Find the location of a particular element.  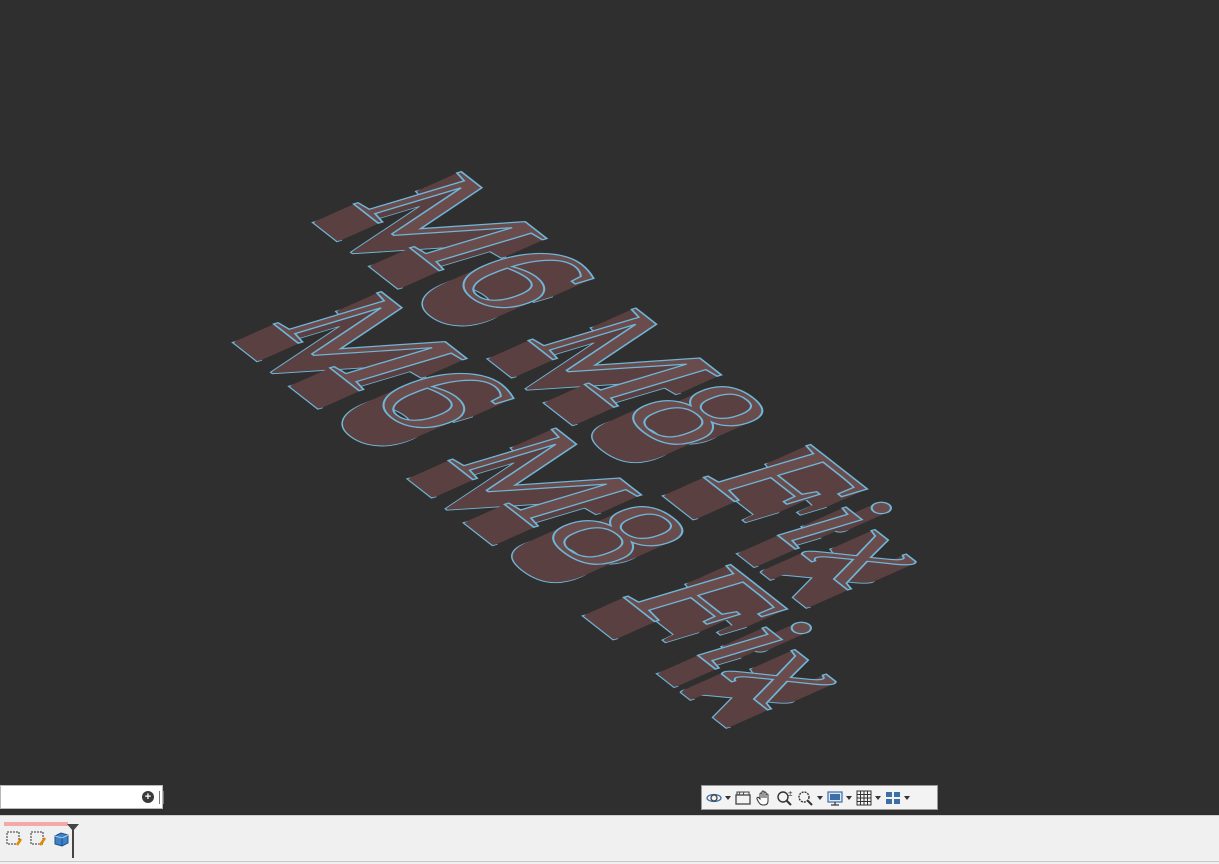

display-icon is located at coordinates (835, 798).